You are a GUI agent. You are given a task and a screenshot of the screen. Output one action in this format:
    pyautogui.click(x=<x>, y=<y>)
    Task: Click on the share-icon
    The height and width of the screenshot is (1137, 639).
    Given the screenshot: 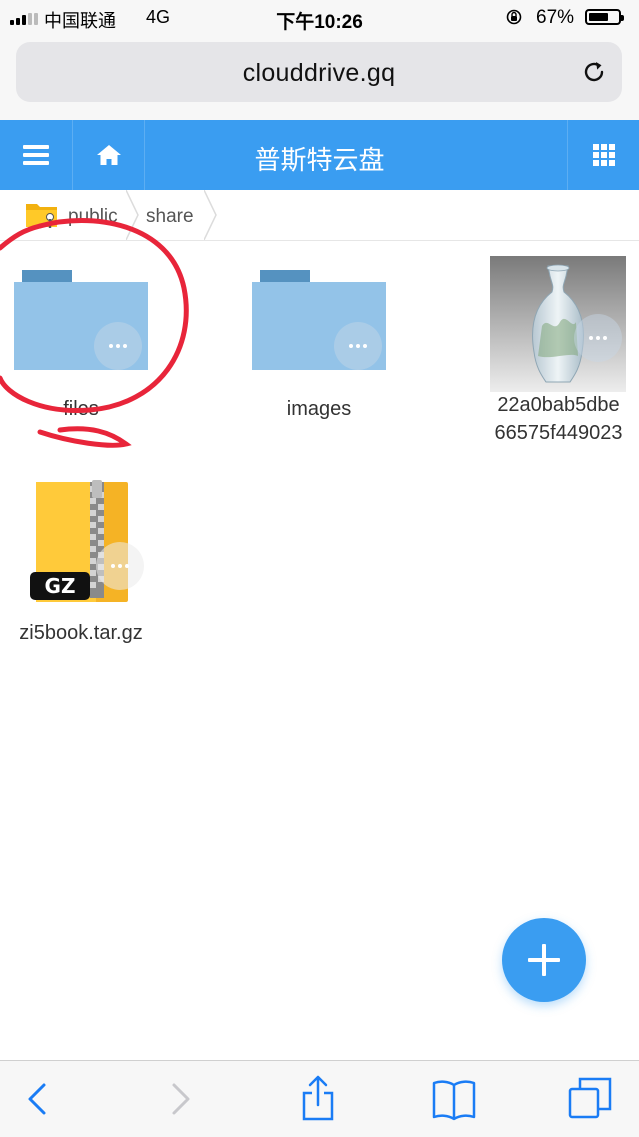 What is the action you would take?
    pyautogui.click(x=318, y=1099)
    